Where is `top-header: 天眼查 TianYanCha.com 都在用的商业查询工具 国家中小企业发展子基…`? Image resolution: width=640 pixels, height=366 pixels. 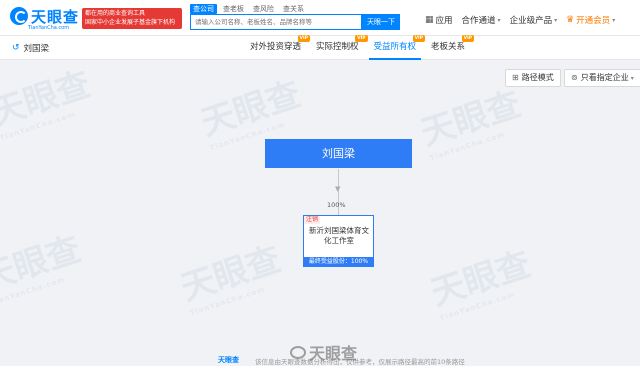 top-header: 天眼查 TianYanCha.com 都在用的商业查询工具 国家中小企业发展子基… is located at coordinates (320, 18).